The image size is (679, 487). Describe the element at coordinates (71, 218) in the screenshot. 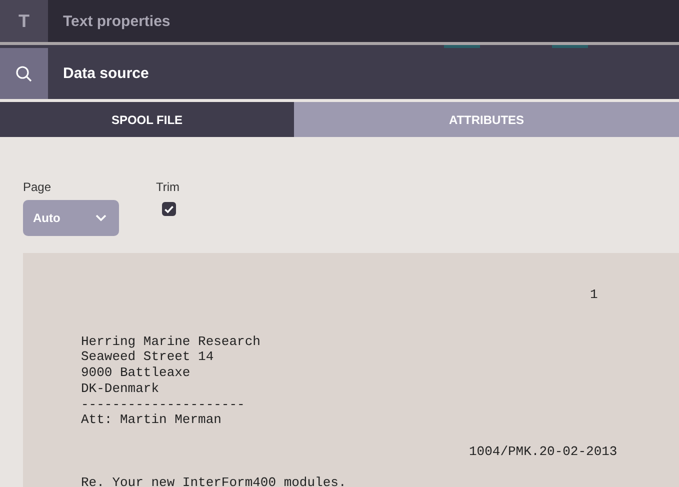

I see `page-dropdown: Auto` at that location.